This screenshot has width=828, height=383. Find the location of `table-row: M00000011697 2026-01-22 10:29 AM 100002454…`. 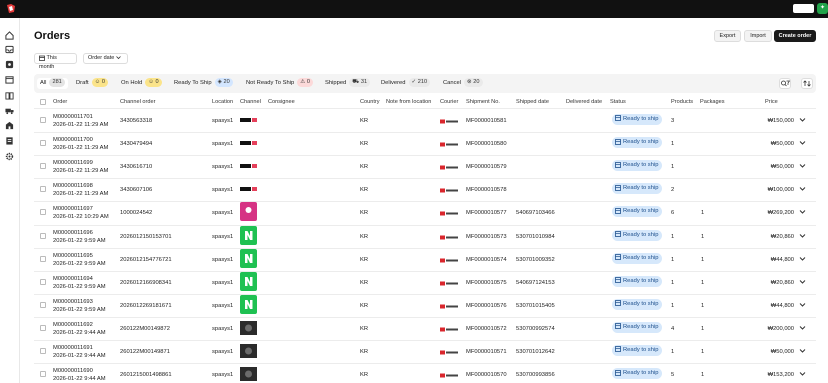

table-row: M00000011697 2026-01-22 10:29 AM 100002454… is located at coordinates (425, 212).